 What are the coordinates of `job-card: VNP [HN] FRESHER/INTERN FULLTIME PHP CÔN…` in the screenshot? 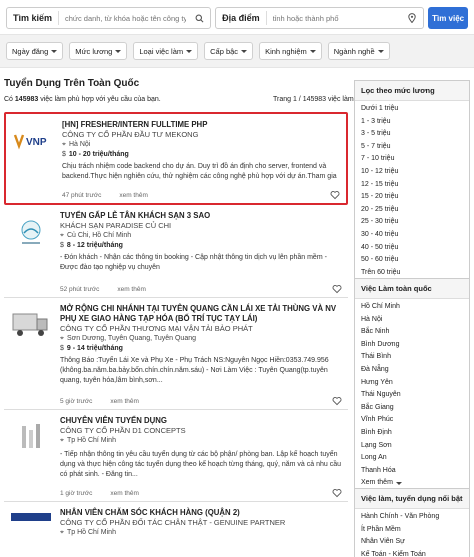 It's located at (176, 158).